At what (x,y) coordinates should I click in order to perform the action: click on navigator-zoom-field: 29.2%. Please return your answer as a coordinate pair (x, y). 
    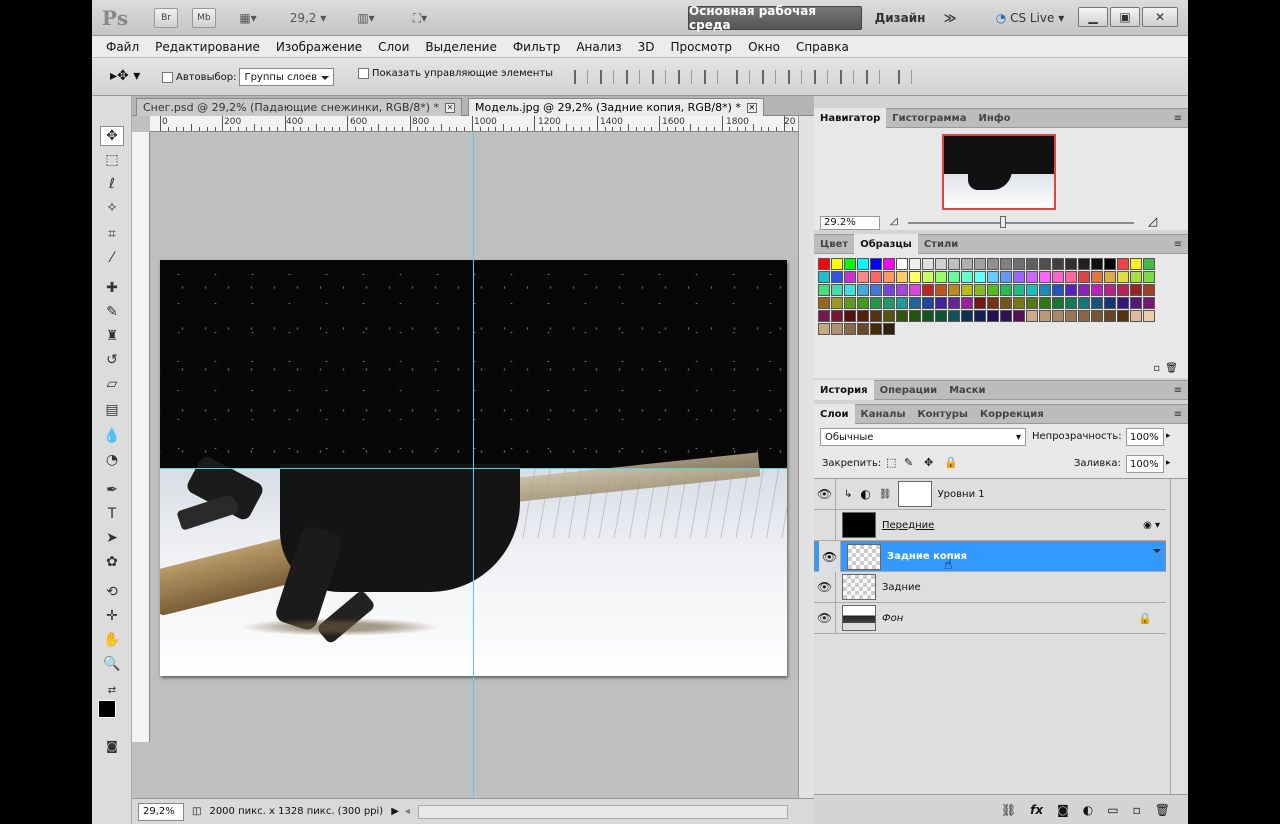
    Looking at the image, I should click on (850, 223).